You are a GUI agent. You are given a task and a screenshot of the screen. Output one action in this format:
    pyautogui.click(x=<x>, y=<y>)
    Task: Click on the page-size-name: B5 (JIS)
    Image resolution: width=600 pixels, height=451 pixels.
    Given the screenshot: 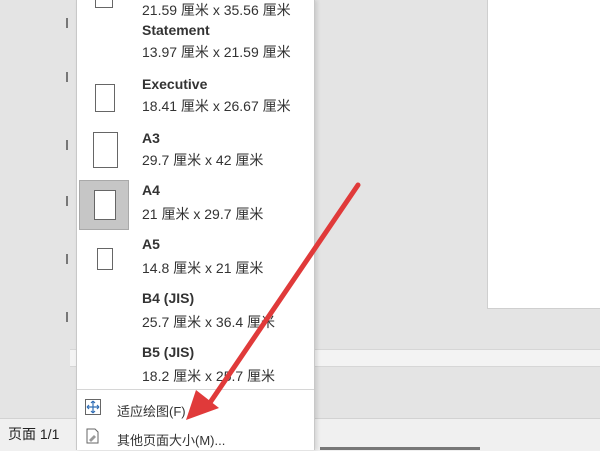 What is the action you would take?
    pyautogui.click(x=168, y=352)
    